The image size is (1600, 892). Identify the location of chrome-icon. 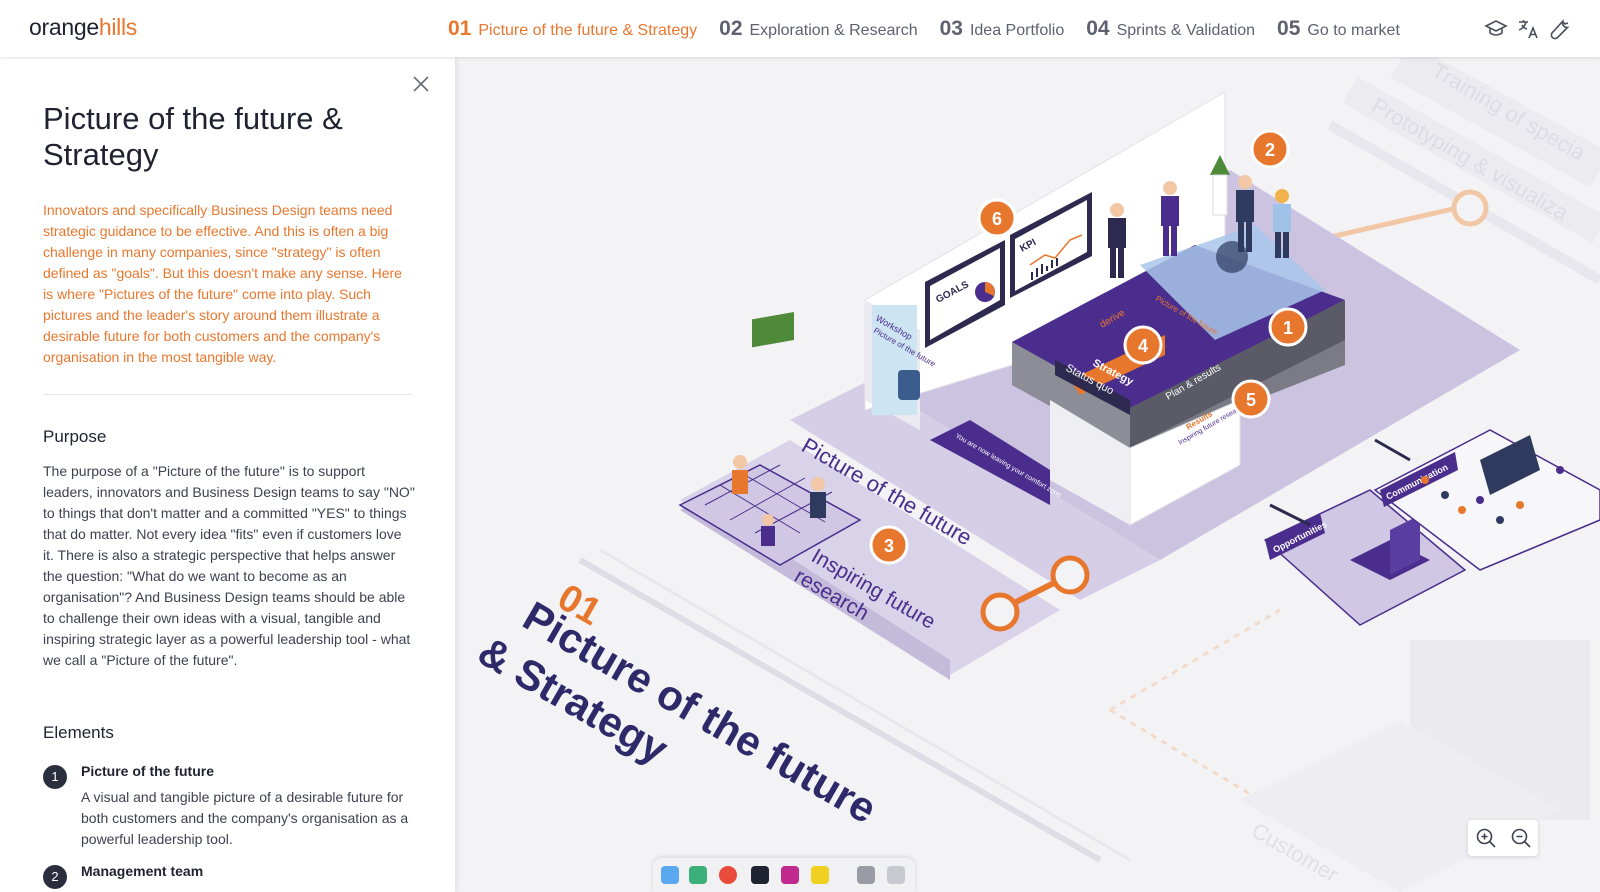
(728, 875).